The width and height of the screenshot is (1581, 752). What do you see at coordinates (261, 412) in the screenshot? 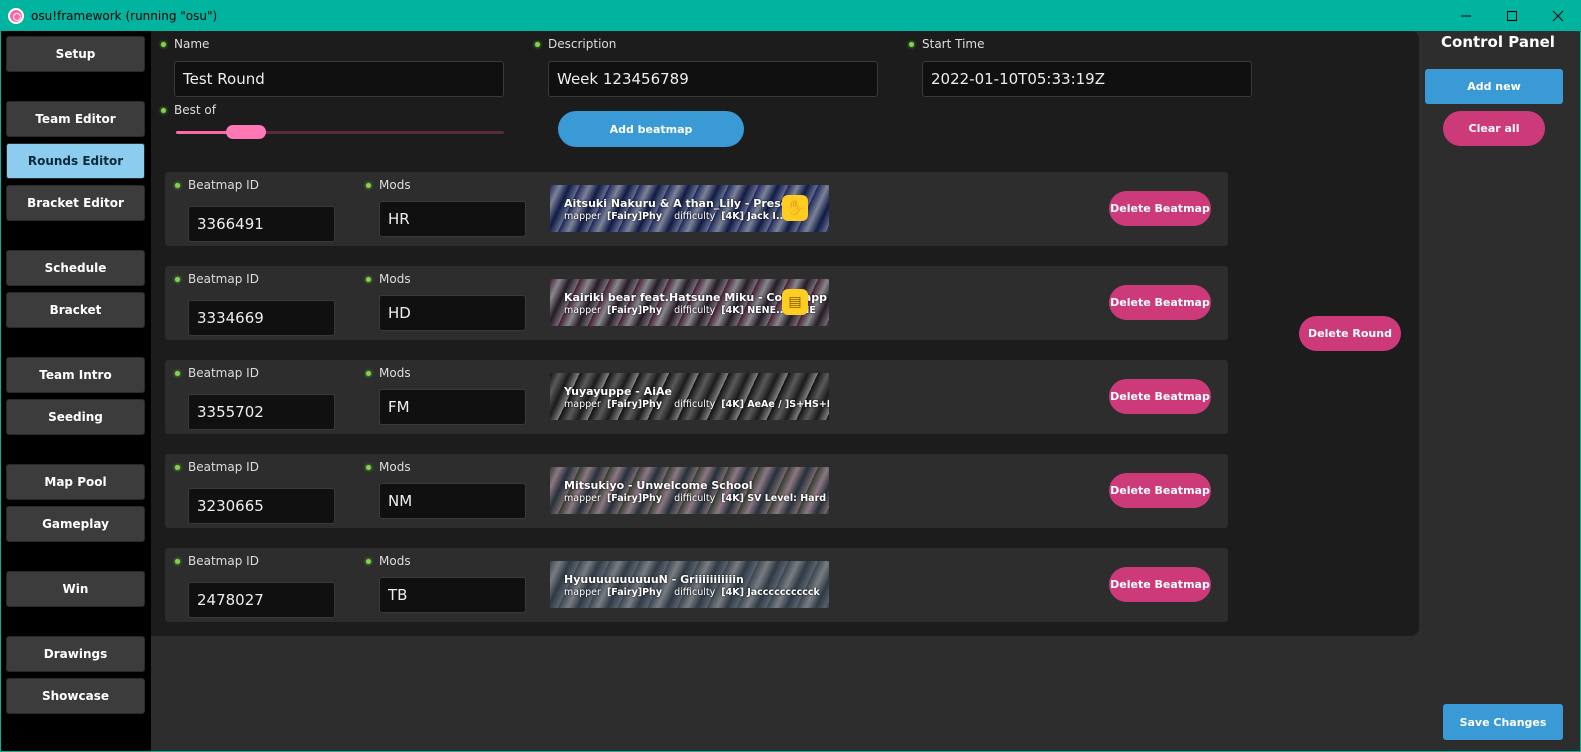
I see `beatmap-id-input: 3355702` at bounding box center [261, 412].